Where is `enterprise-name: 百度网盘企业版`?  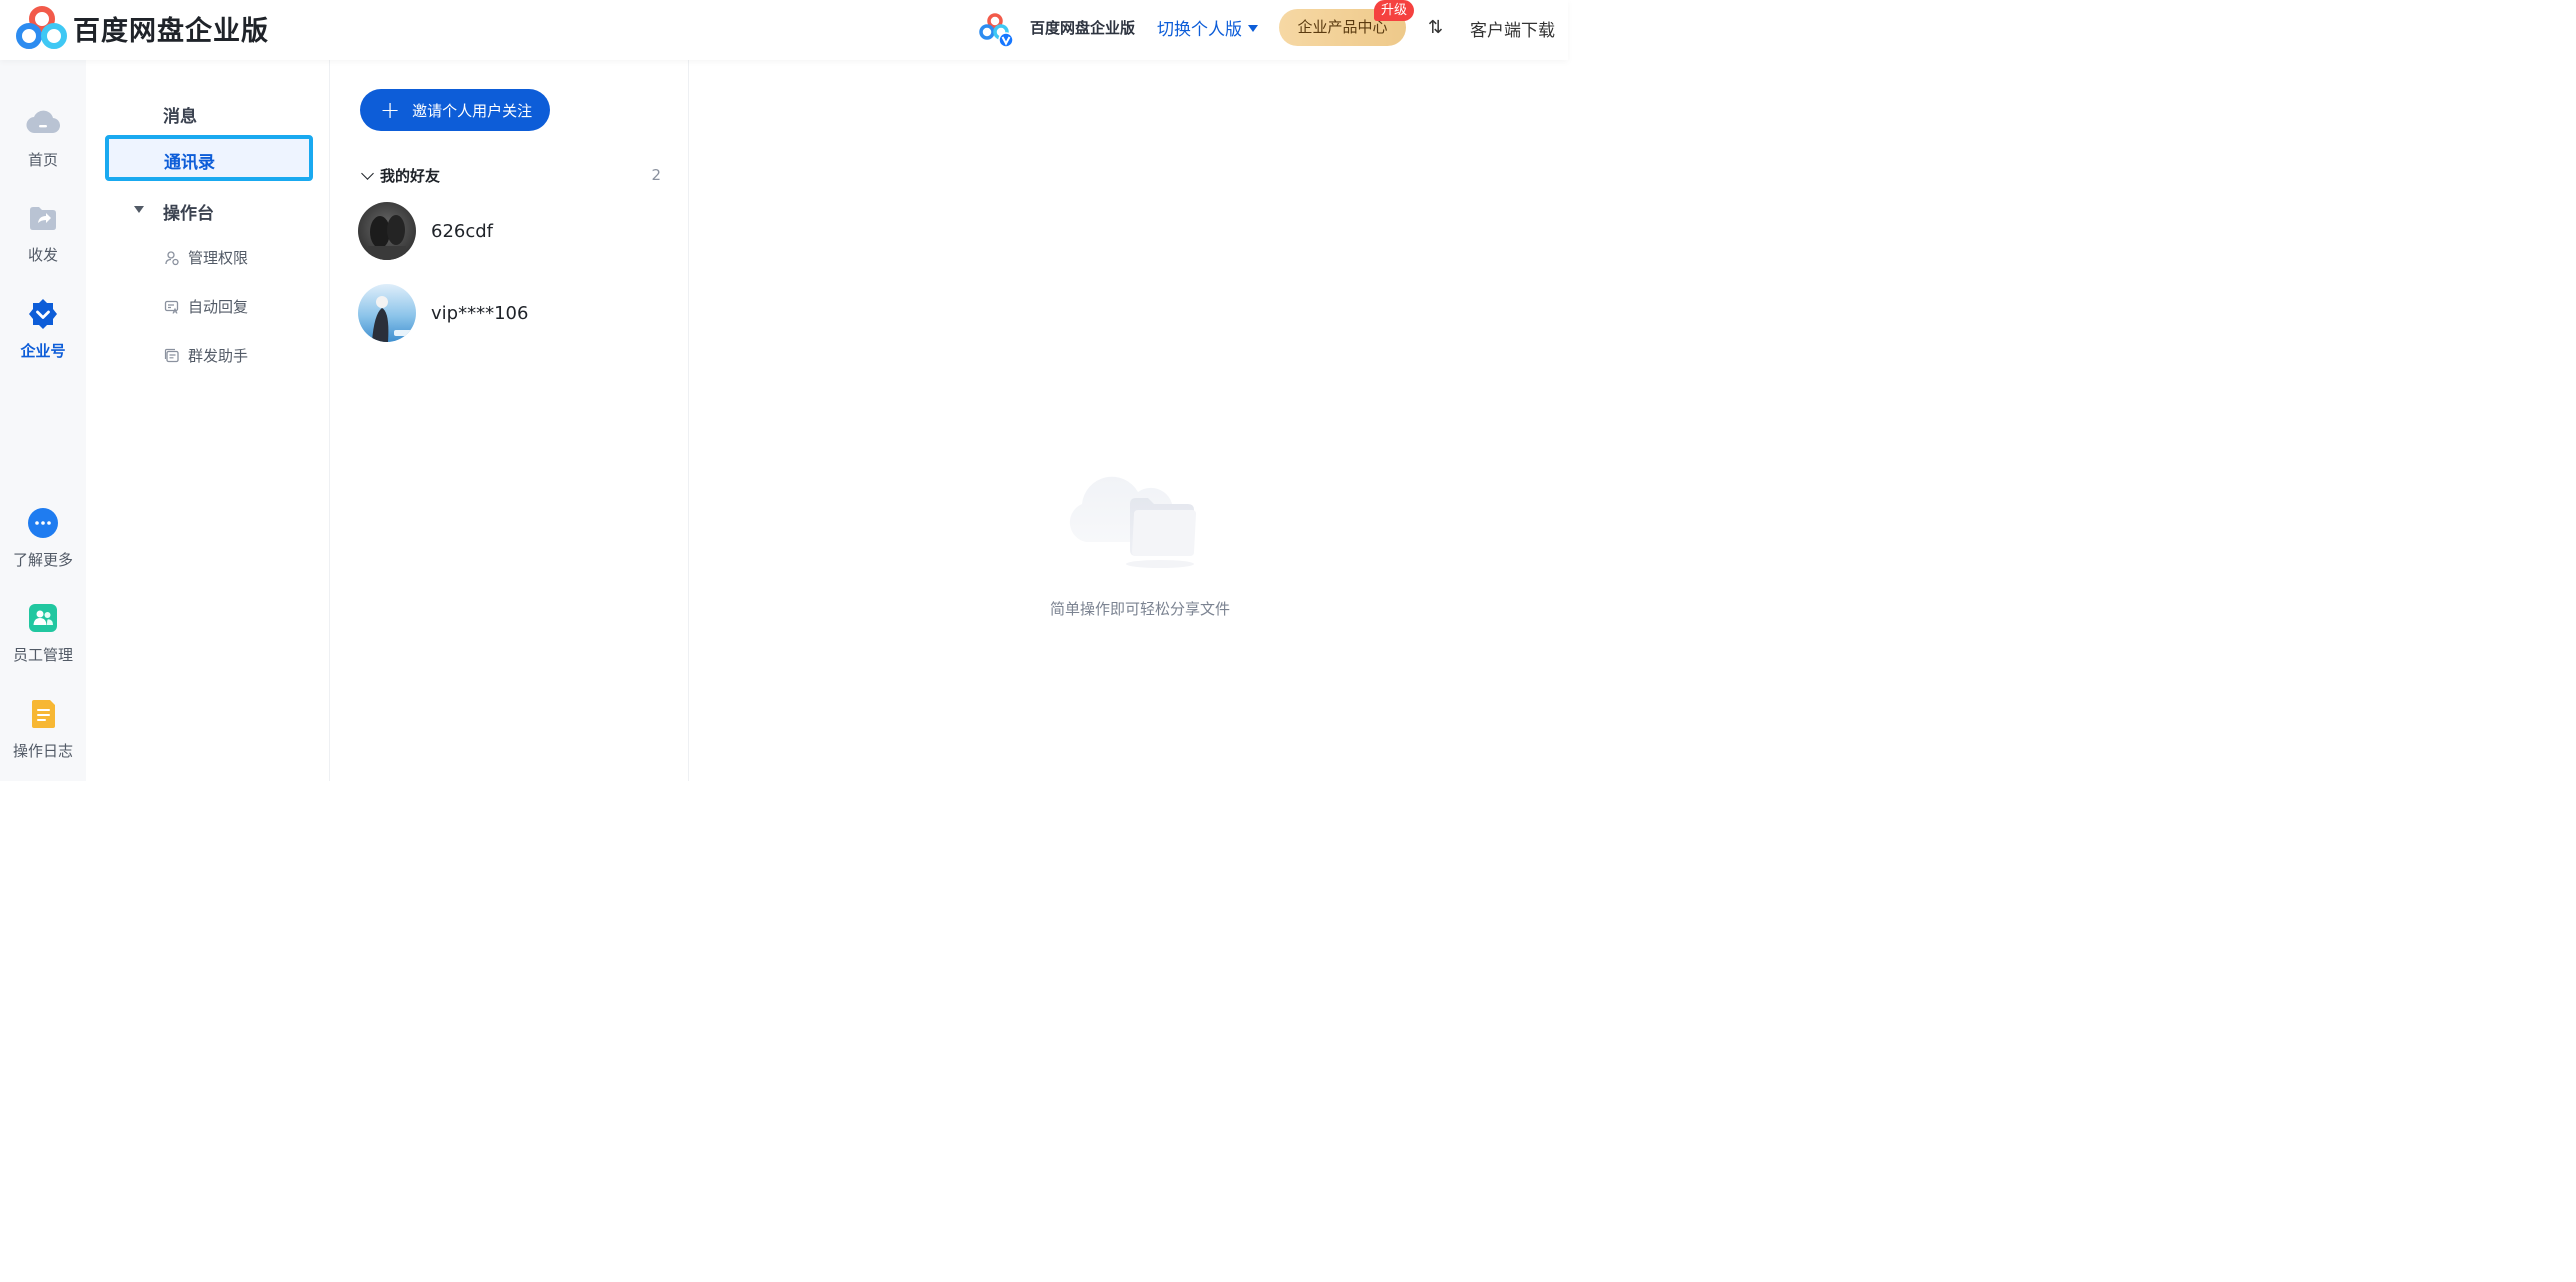
enterprise-name: 百度网盘企业版 is located at coordinates (1083, 28).